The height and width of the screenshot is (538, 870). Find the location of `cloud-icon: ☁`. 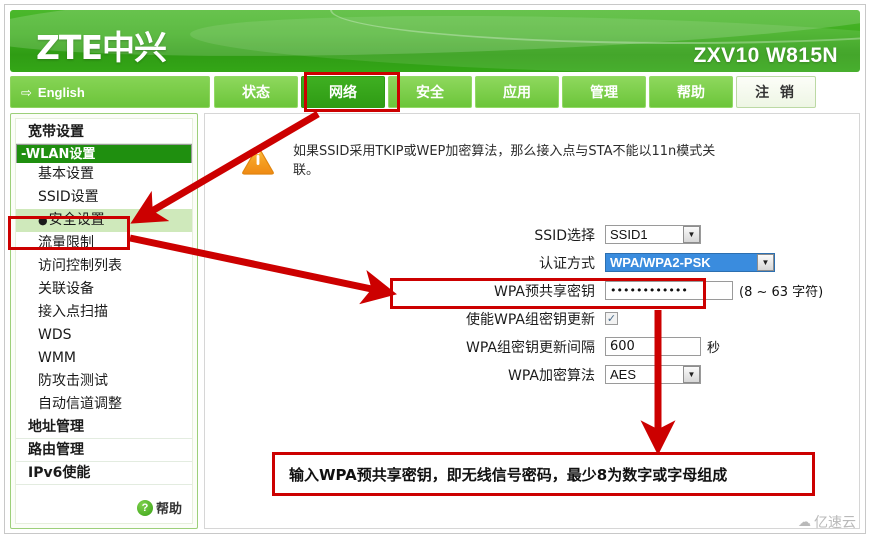

cloud-icon: ☁ is located at coordinates (804, 522).